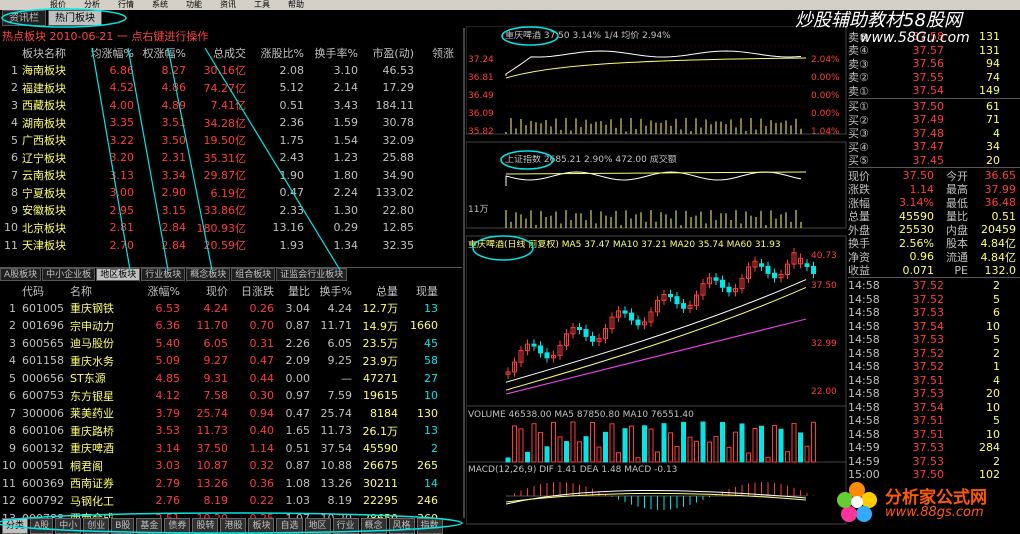 Image resolution: width=1020 pixels, height=534 pixels. Describe the element at coordinates (928, 475) in the screenshot. I see `tick-price: 37.50` at that location.